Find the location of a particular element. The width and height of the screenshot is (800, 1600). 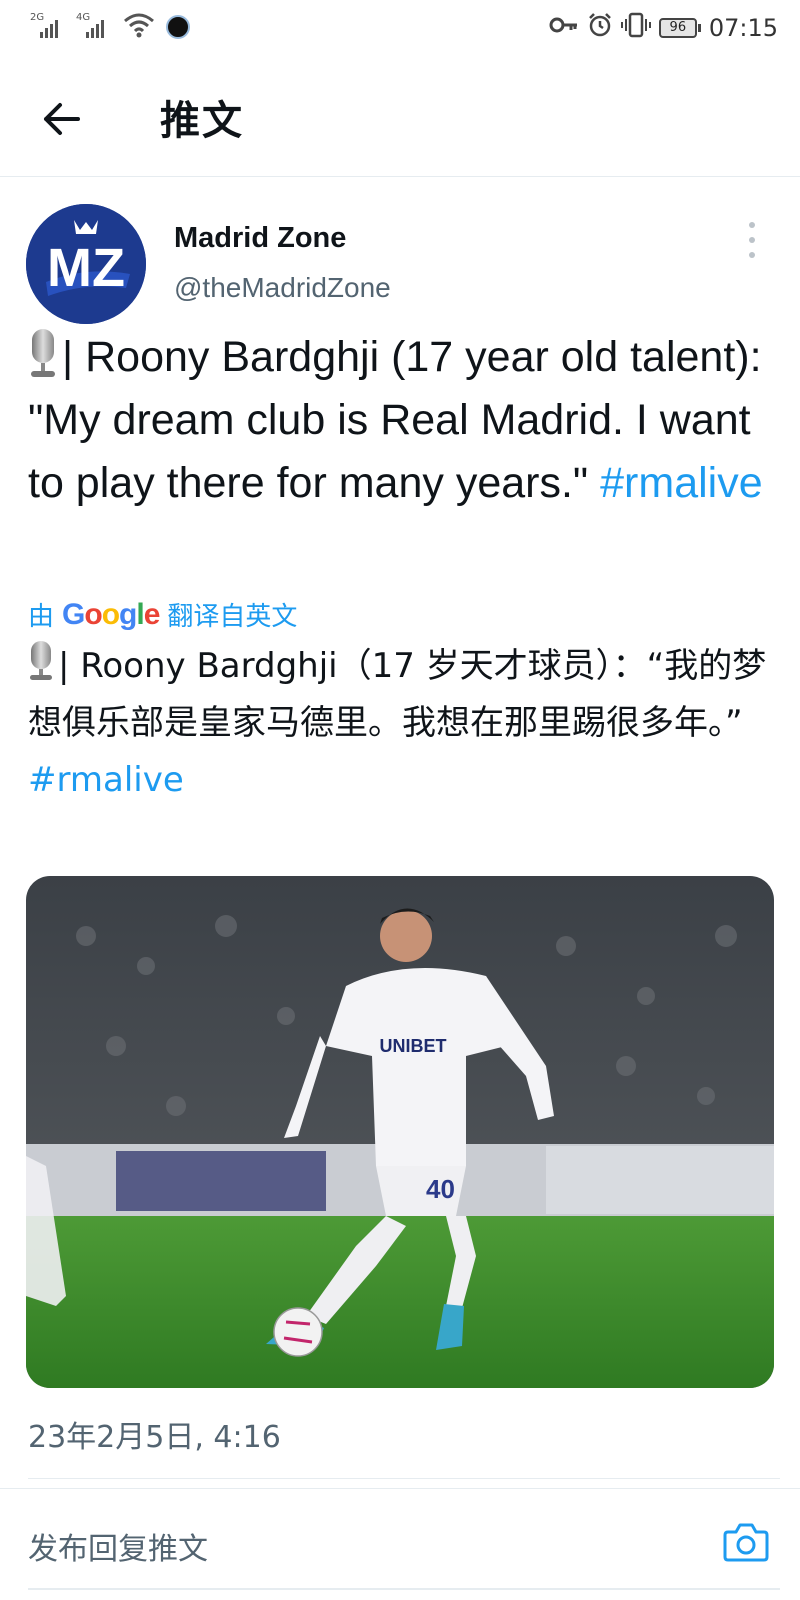

reply-input: 发布回复推文 is located at coordinates (118, 1546).